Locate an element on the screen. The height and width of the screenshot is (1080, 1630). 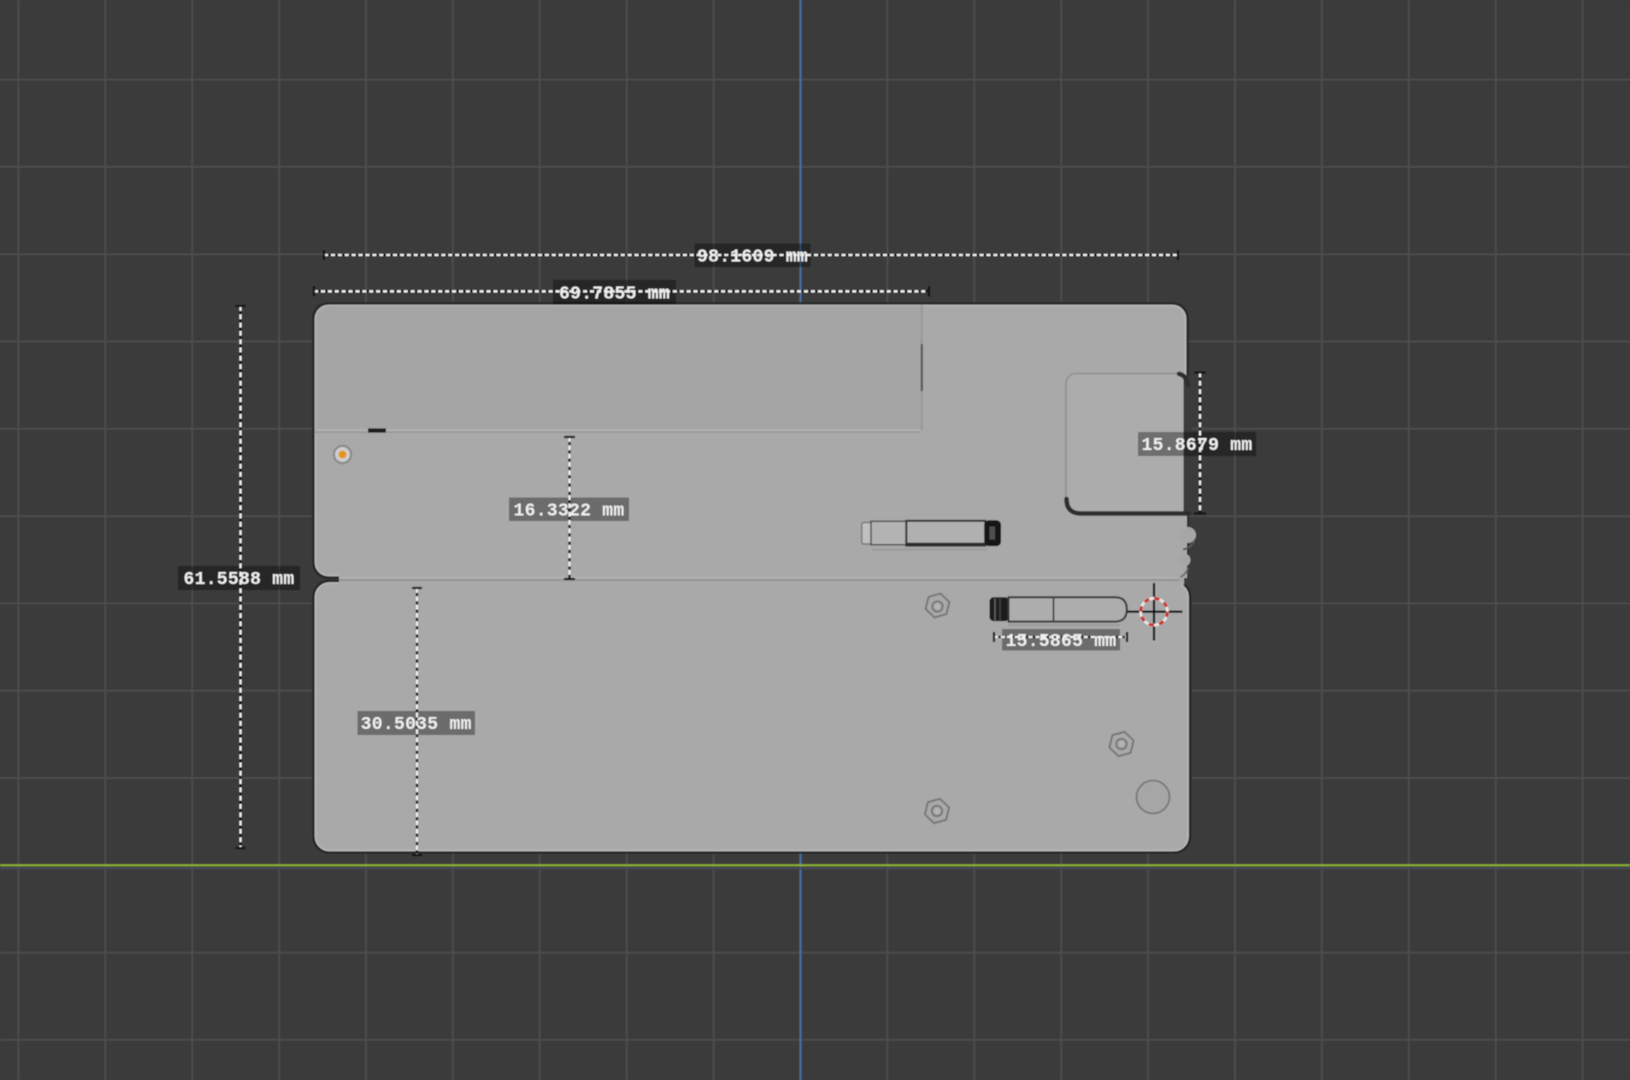
svg-text: 15.8679 mm is located at coordinates (1196, 446).